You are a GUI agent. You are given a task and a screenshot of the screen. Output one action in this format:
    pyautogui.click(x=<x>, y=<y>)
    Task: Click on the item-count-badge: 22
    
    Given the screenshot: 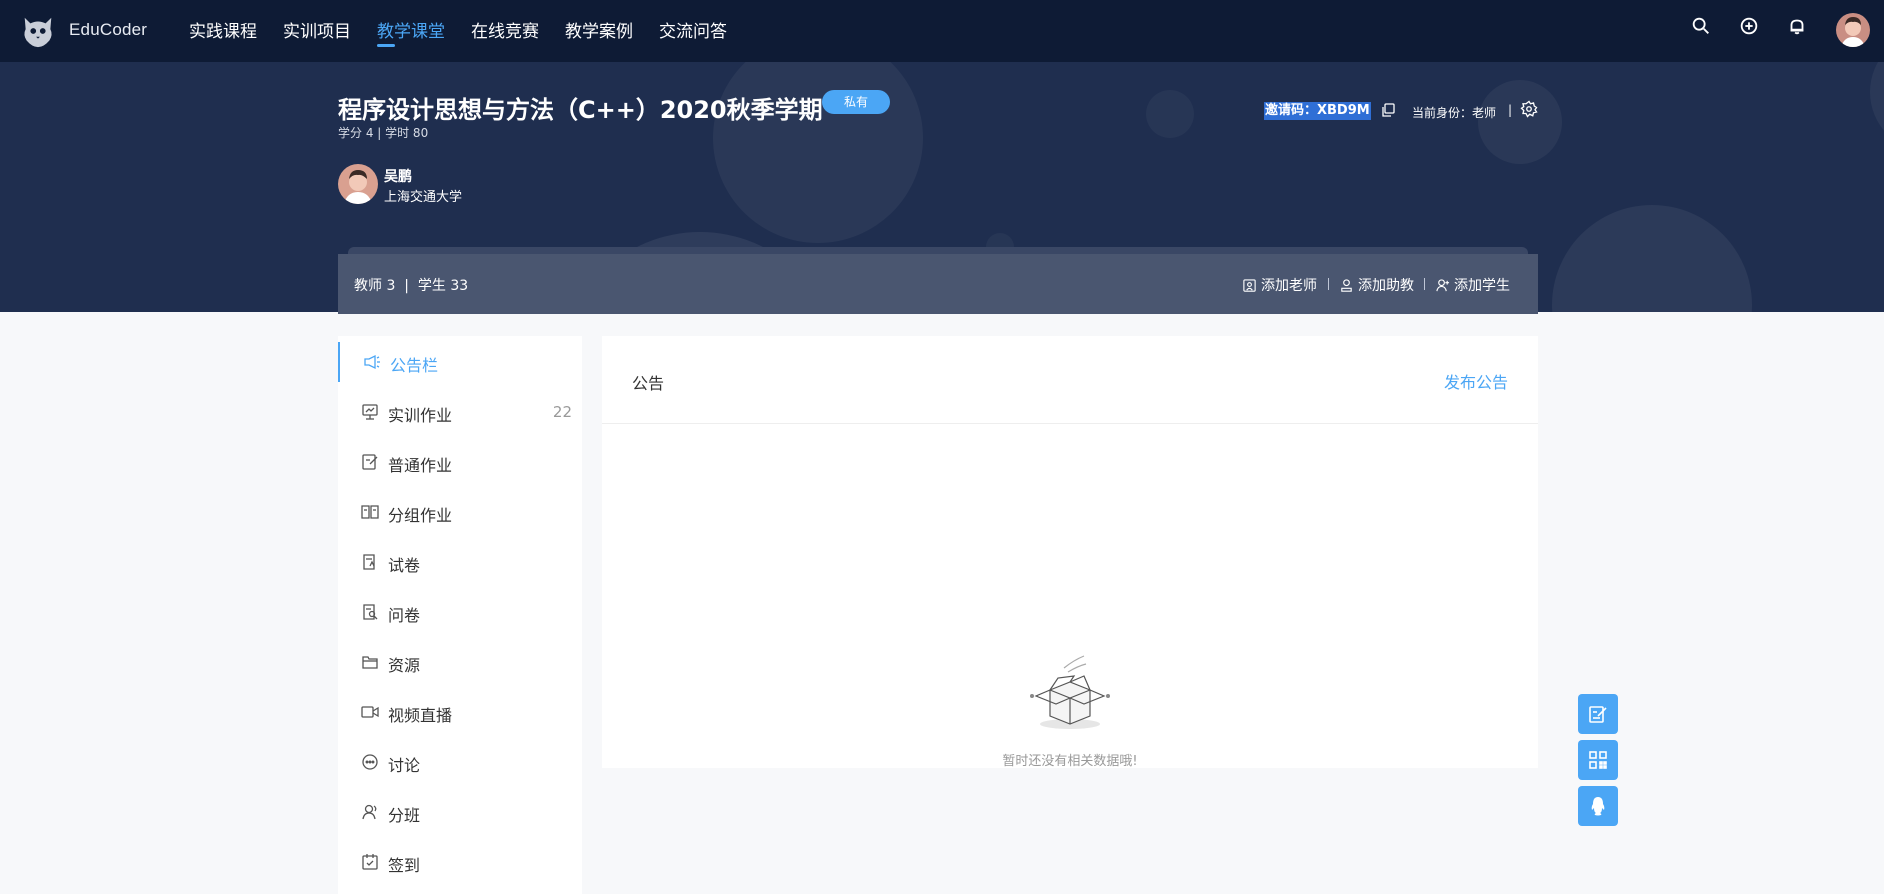 What is the action you would take?
    pyautogui.click(x=562, y=412)
    